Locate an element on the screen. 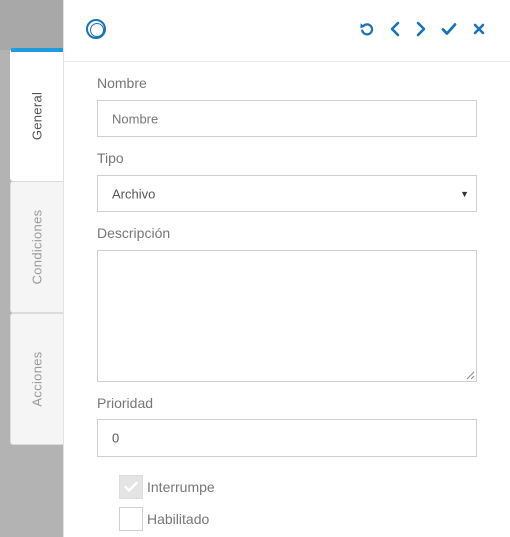 This screenshot has width=510, height=537. descripcion-label: Descripción is located at coordinates (134, 233).